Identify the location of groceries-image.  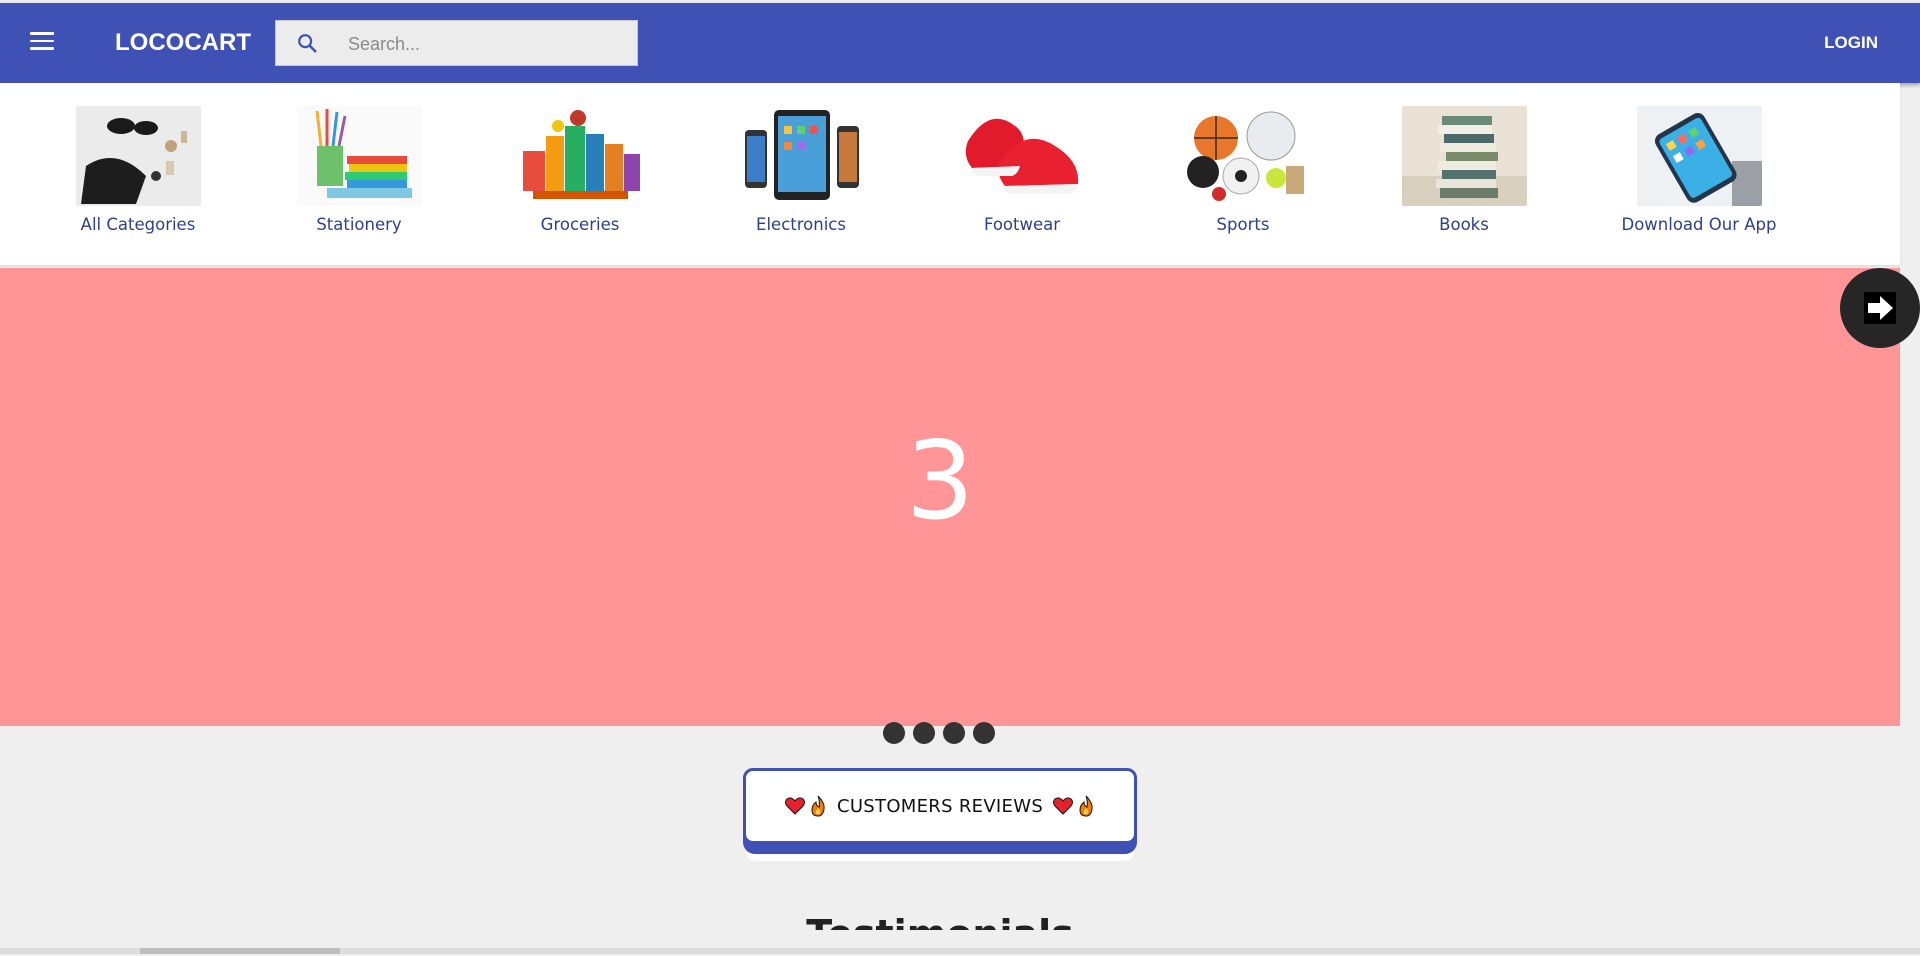
(580, 156).